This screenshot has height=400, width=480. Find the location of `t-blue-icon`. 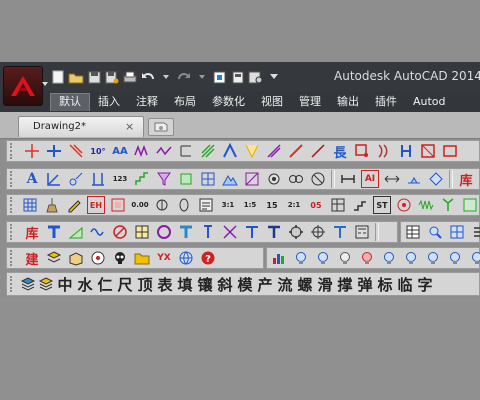

t-blue-icon is located at coordinates (340, 232).